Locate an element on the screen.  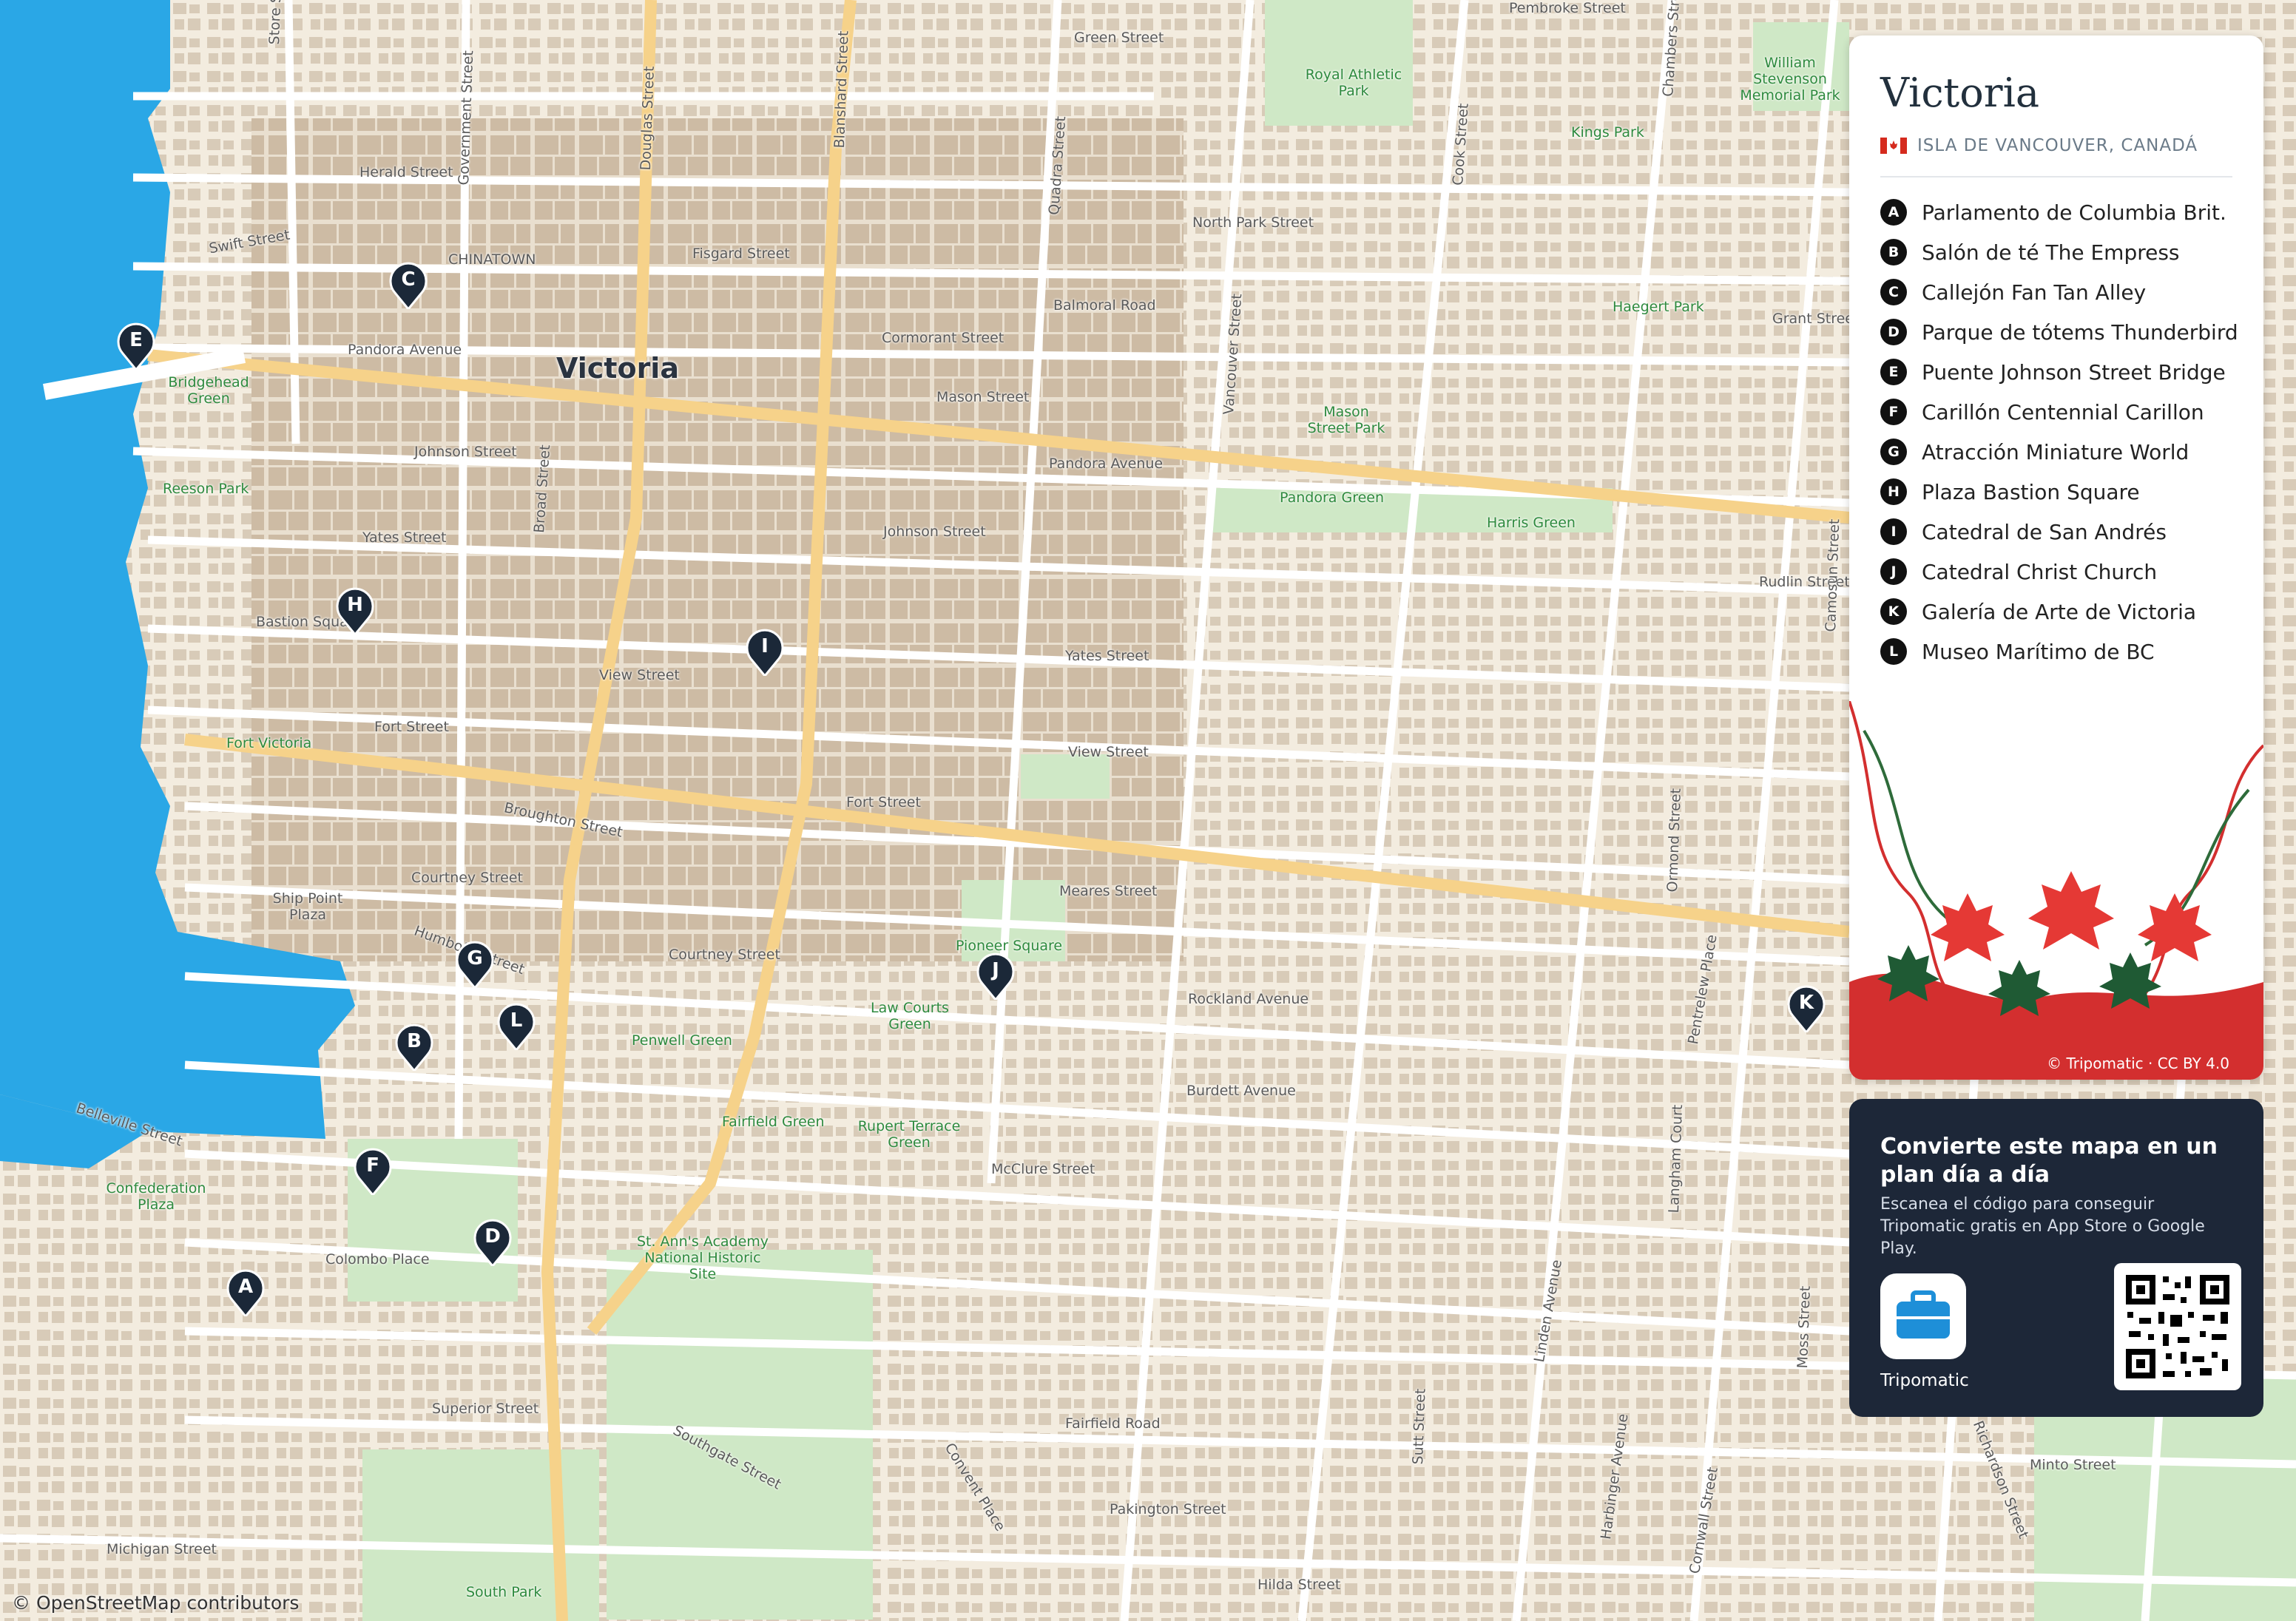
app-icon-button is located at coordinates (1923, 1316).